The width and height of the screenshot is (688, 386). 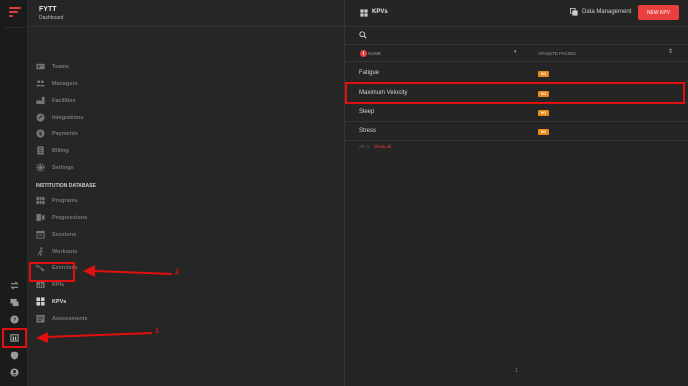 I want to click on annotation-number-1: 1, so click(x=157, y=331).